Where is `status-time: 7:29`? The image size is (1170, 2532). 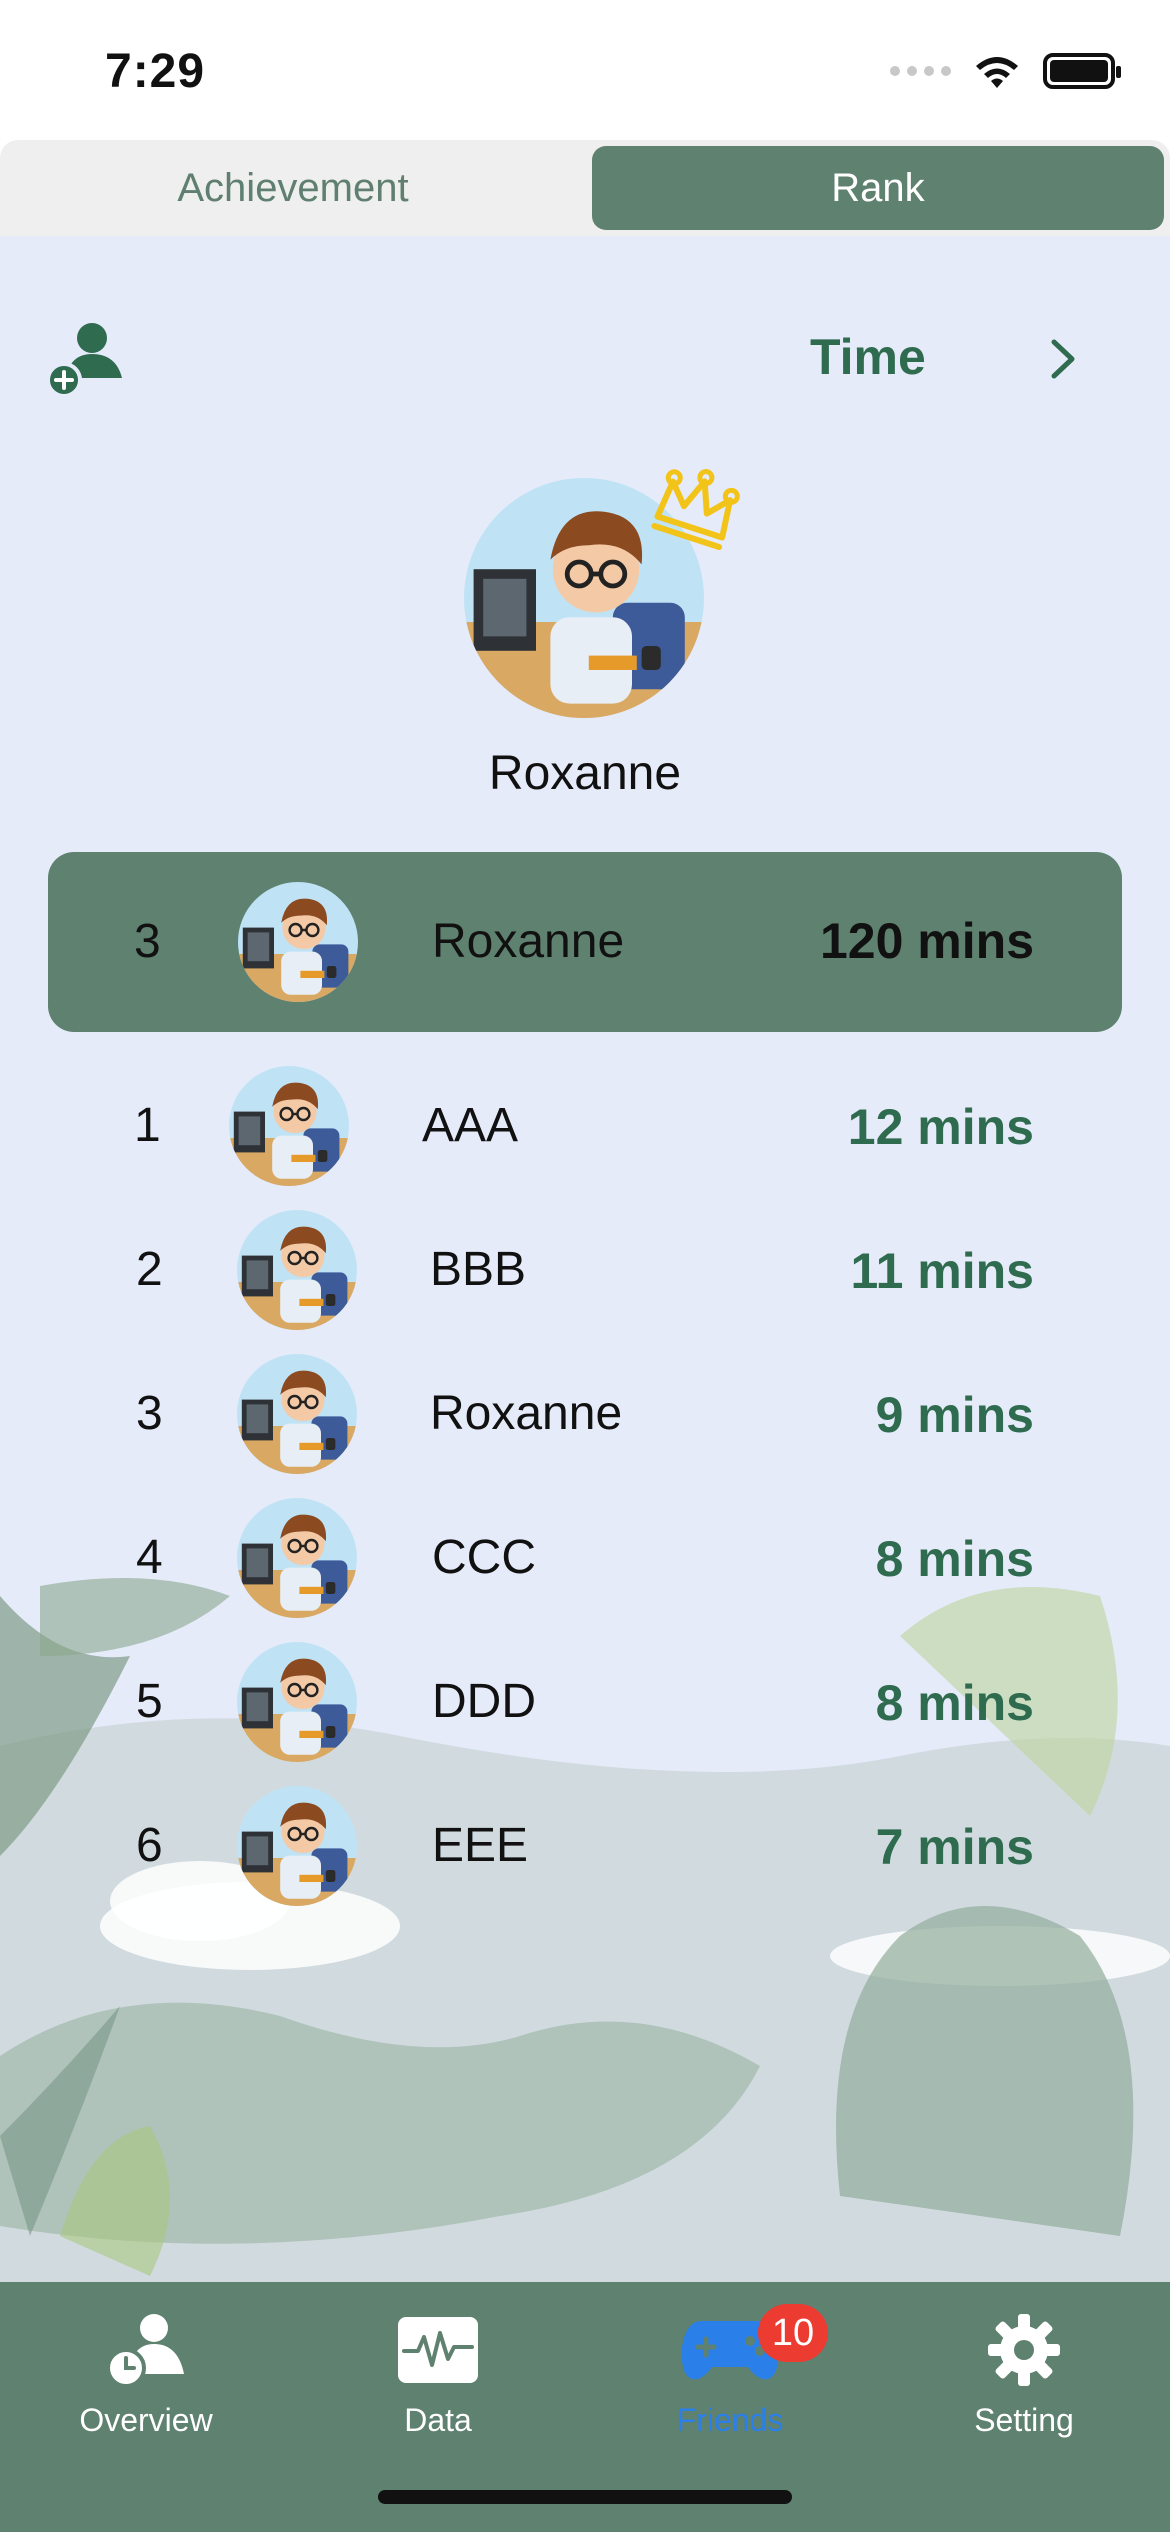 status-time: 7:29 is located at coordinates (155, 71).